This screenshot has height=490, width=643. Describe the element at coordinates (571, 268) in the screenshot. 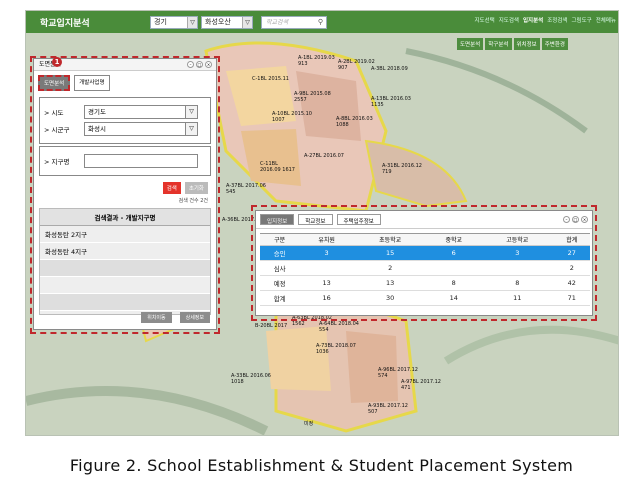

I see `table-cell: 2` at that location.